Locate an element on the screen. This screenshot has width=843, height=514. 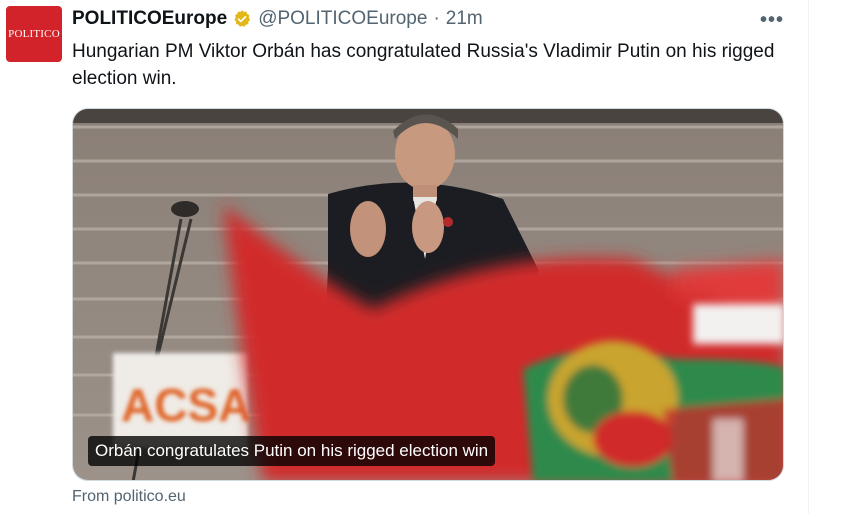
tweet-header: POLITICOEurope @POLITICOEurope · 21m is located at coordinates (277, 19).